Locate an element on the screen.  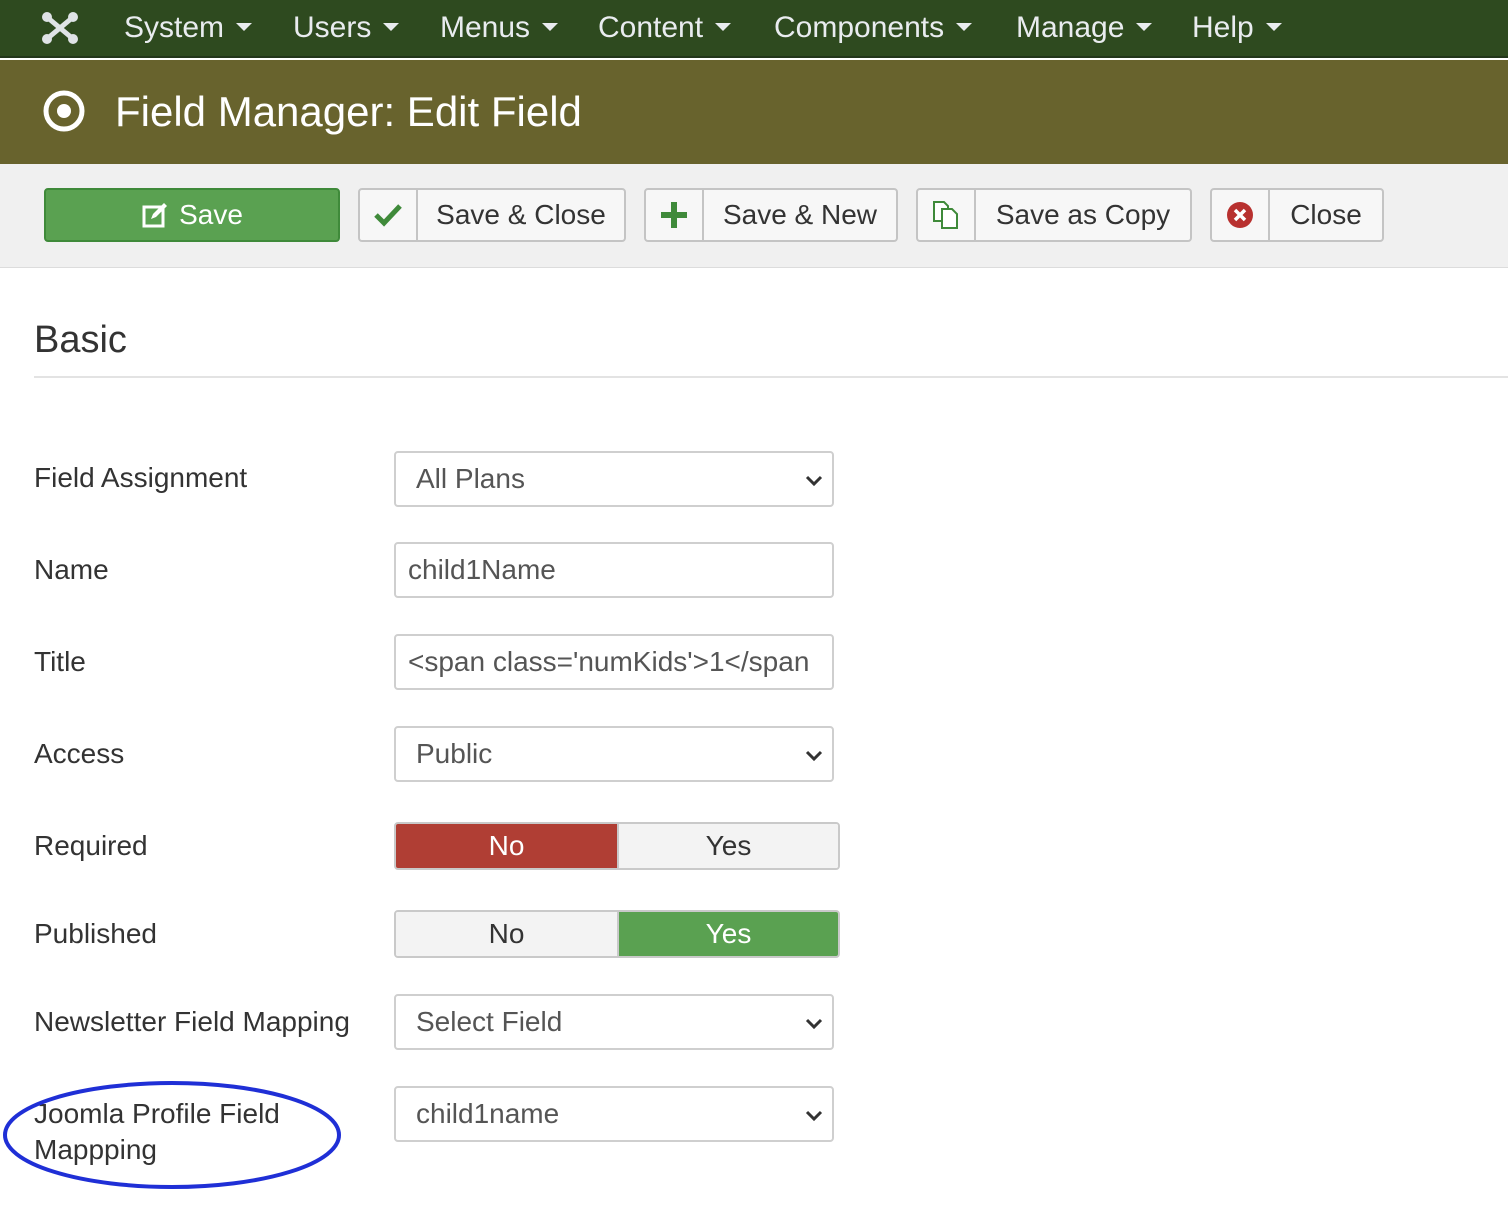
nav-menu-menus: Menus is located at coordinates (499, 29).